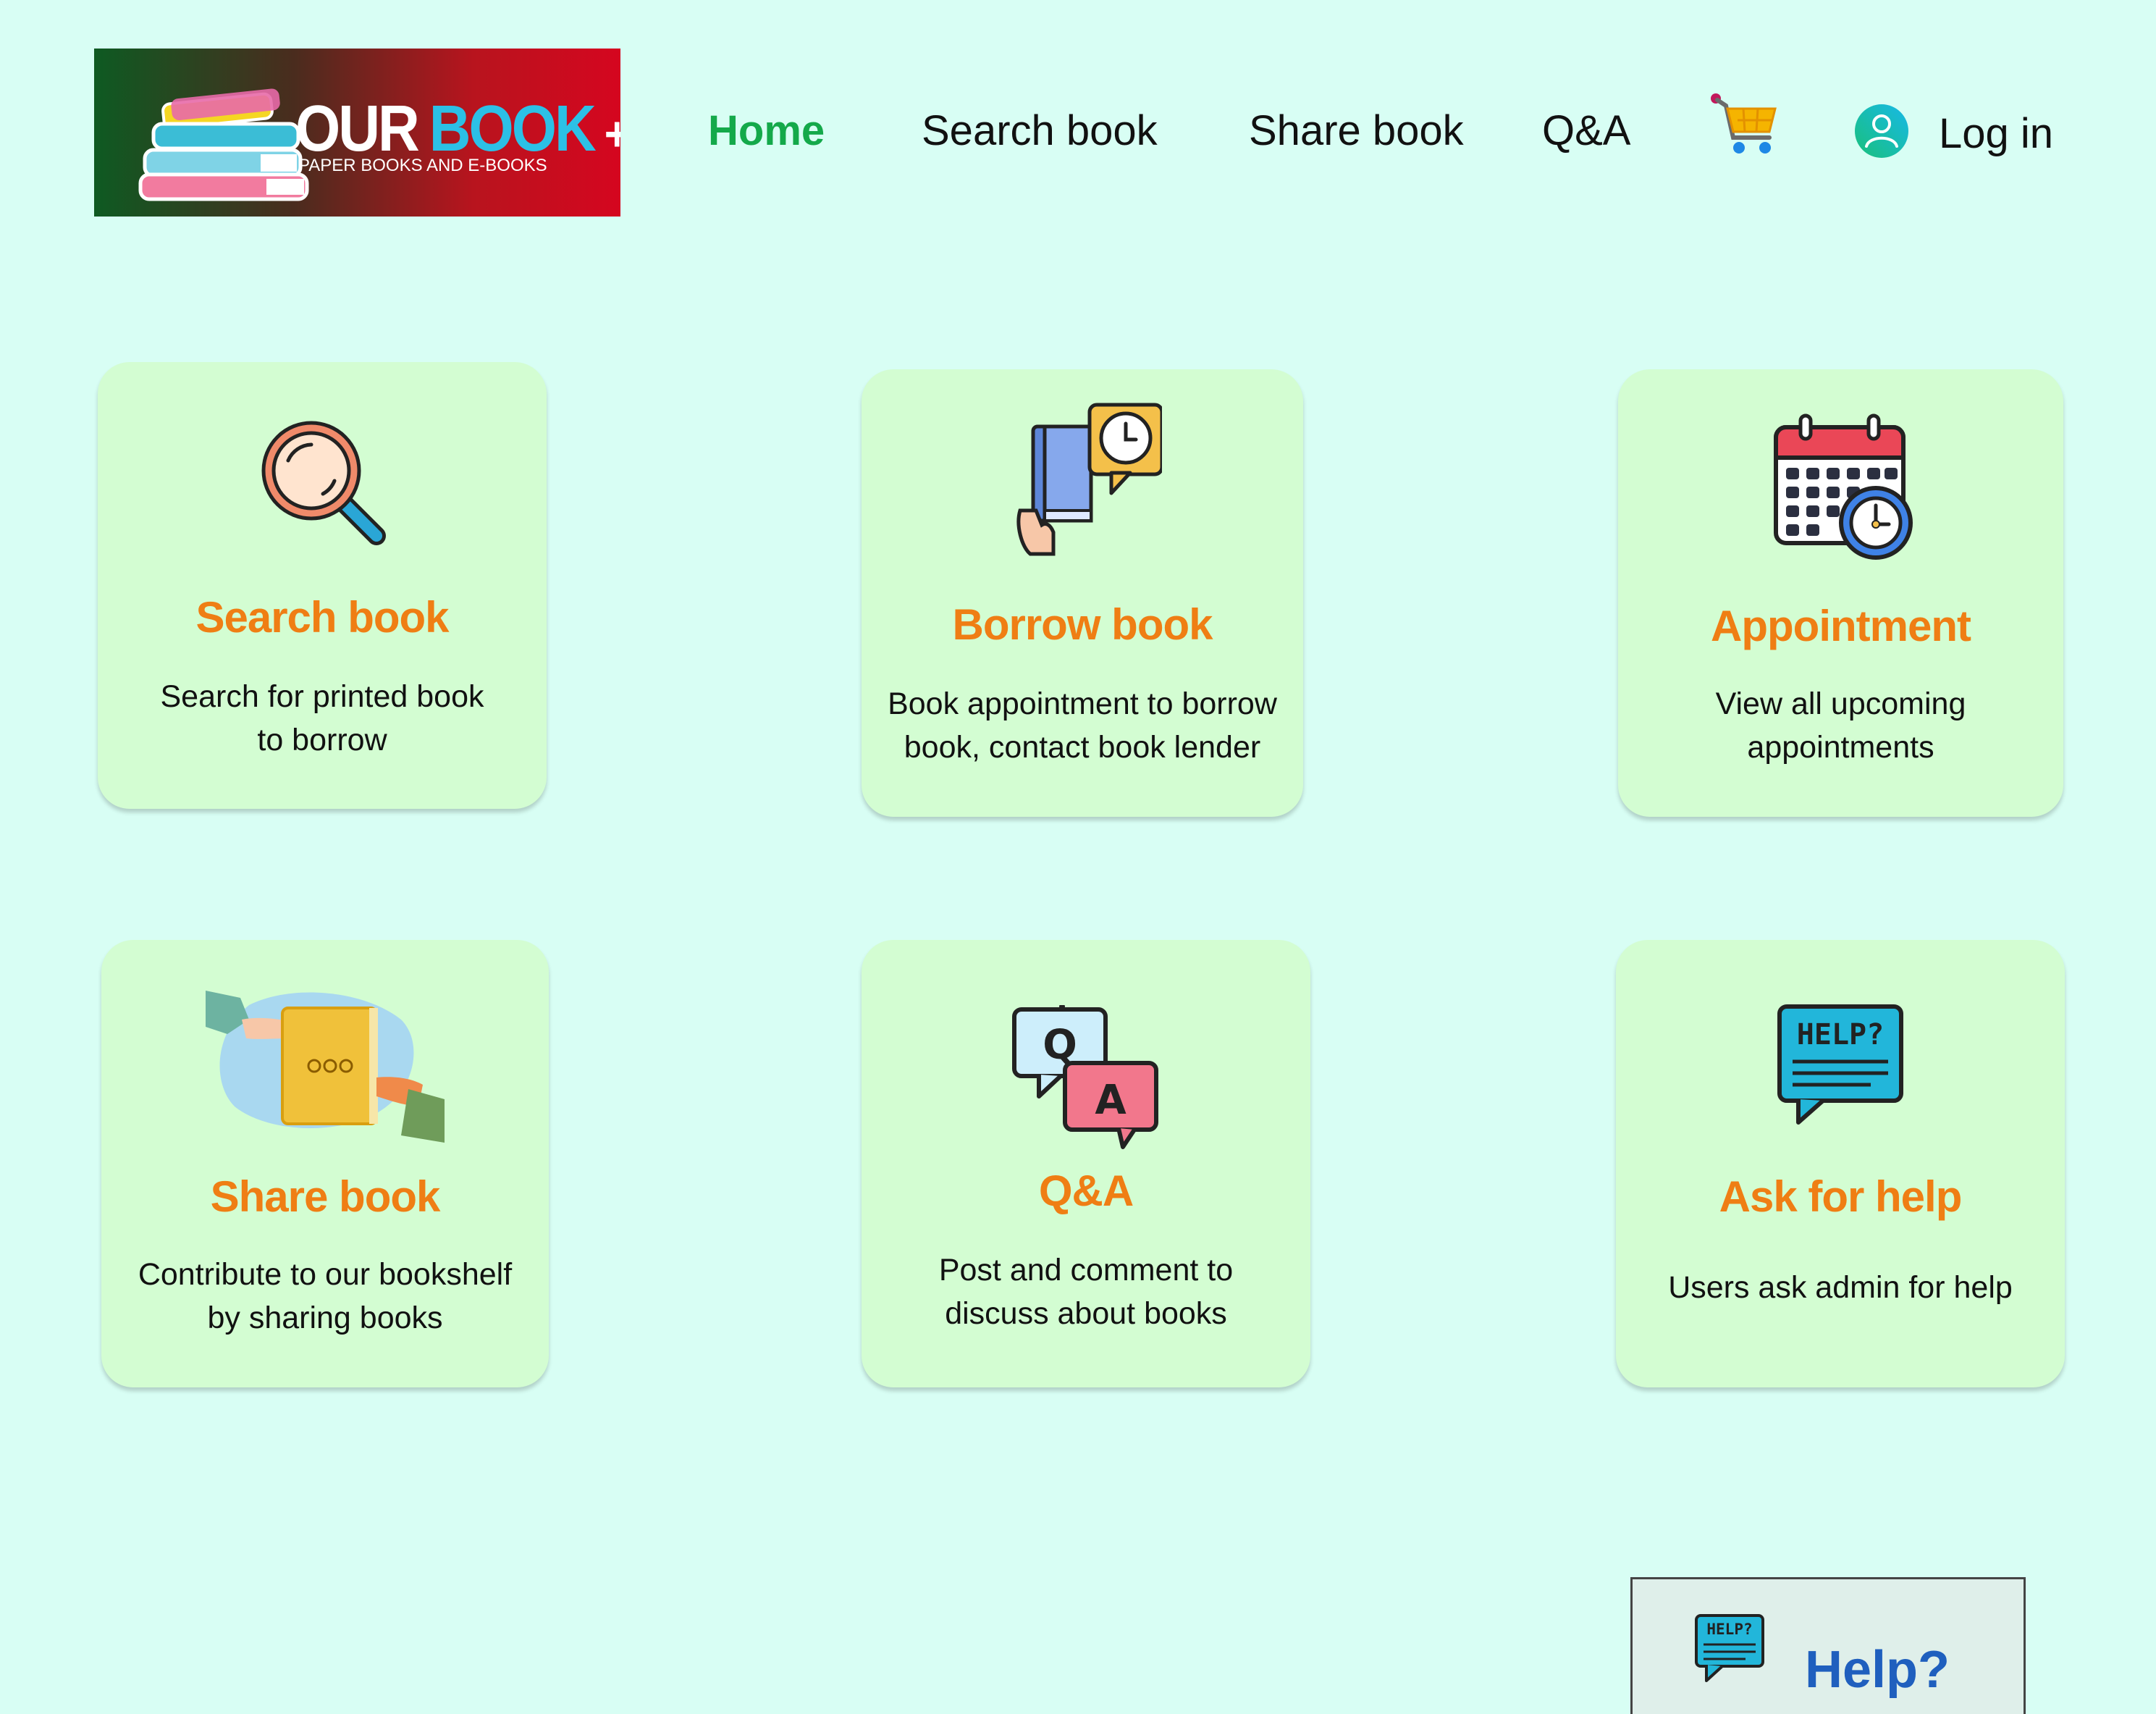  Describe the element at coordinates (1840, 725) in the screenshot. I see `card-description: View all upcoming appointments` at that location.